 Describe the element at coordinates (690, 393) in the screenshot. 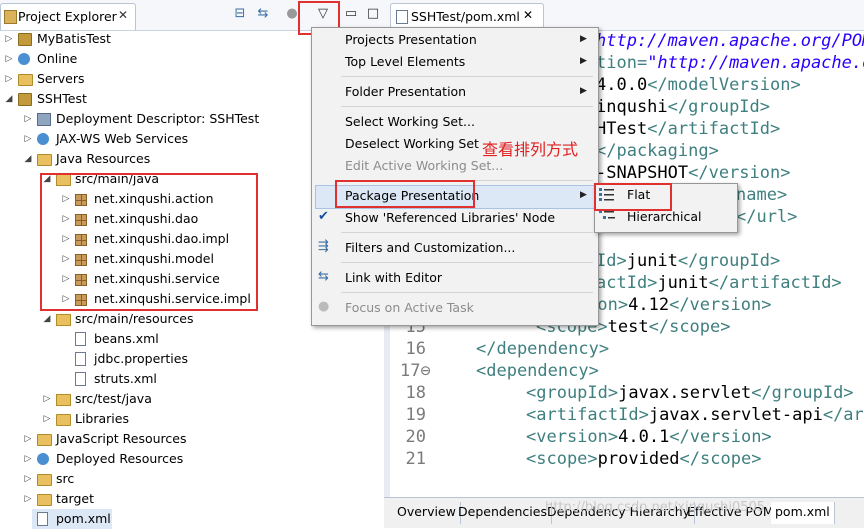

I see `code-line: <groupId>javax.servlet</groupId>` at that location.